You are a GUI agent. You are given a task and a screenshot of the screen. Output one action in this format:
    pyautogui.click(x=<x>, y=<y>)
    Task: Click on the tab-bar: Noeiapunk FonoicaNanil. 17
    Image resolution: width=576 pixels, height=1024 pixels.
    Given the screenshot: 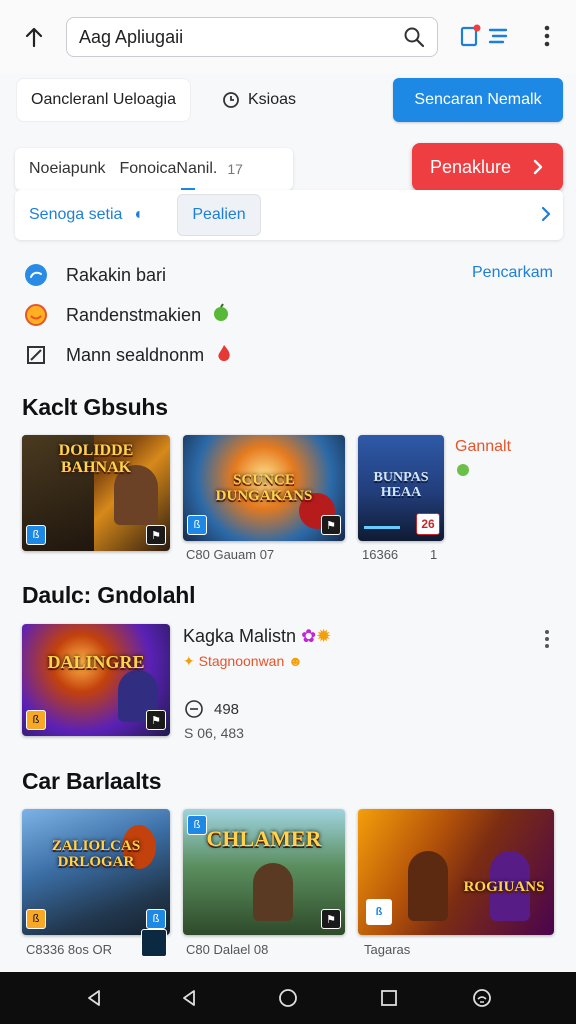 What is the action you would take?
    pyautogui.click(x=154, y=169)
    